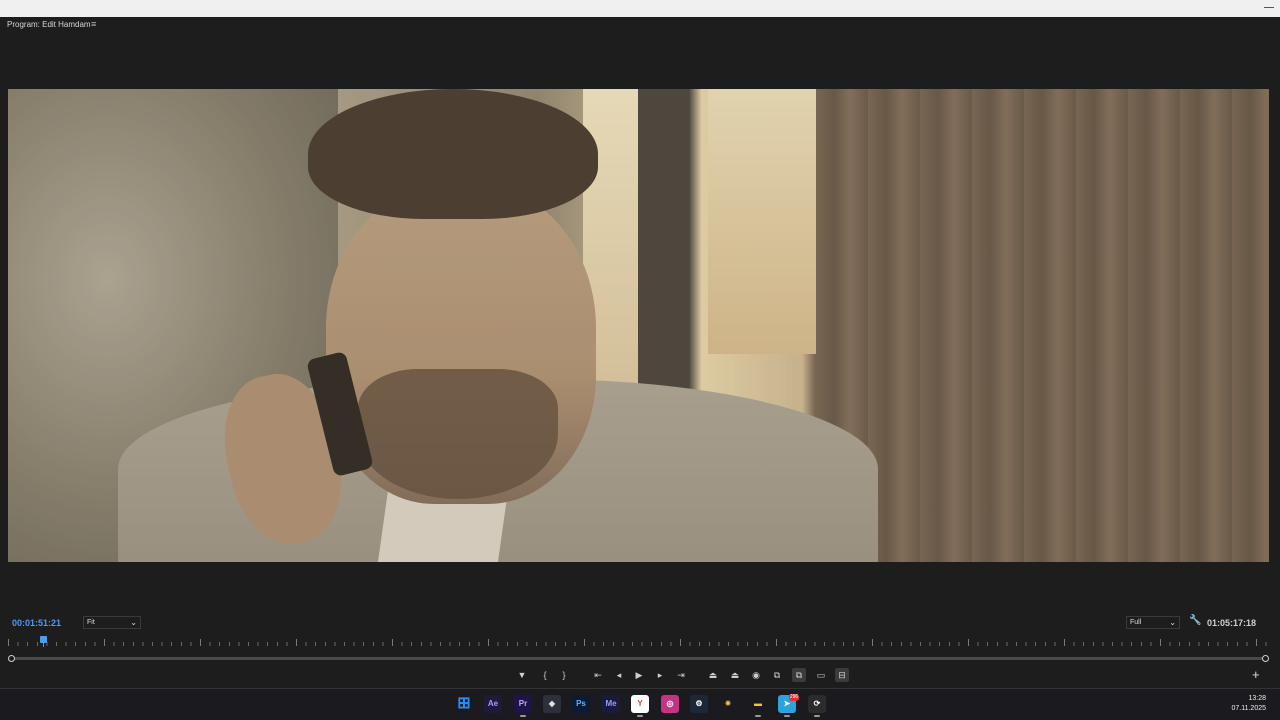  Describe the element at coordinates (638, 640) in the screenshot. I see `time-ruler` at that location.